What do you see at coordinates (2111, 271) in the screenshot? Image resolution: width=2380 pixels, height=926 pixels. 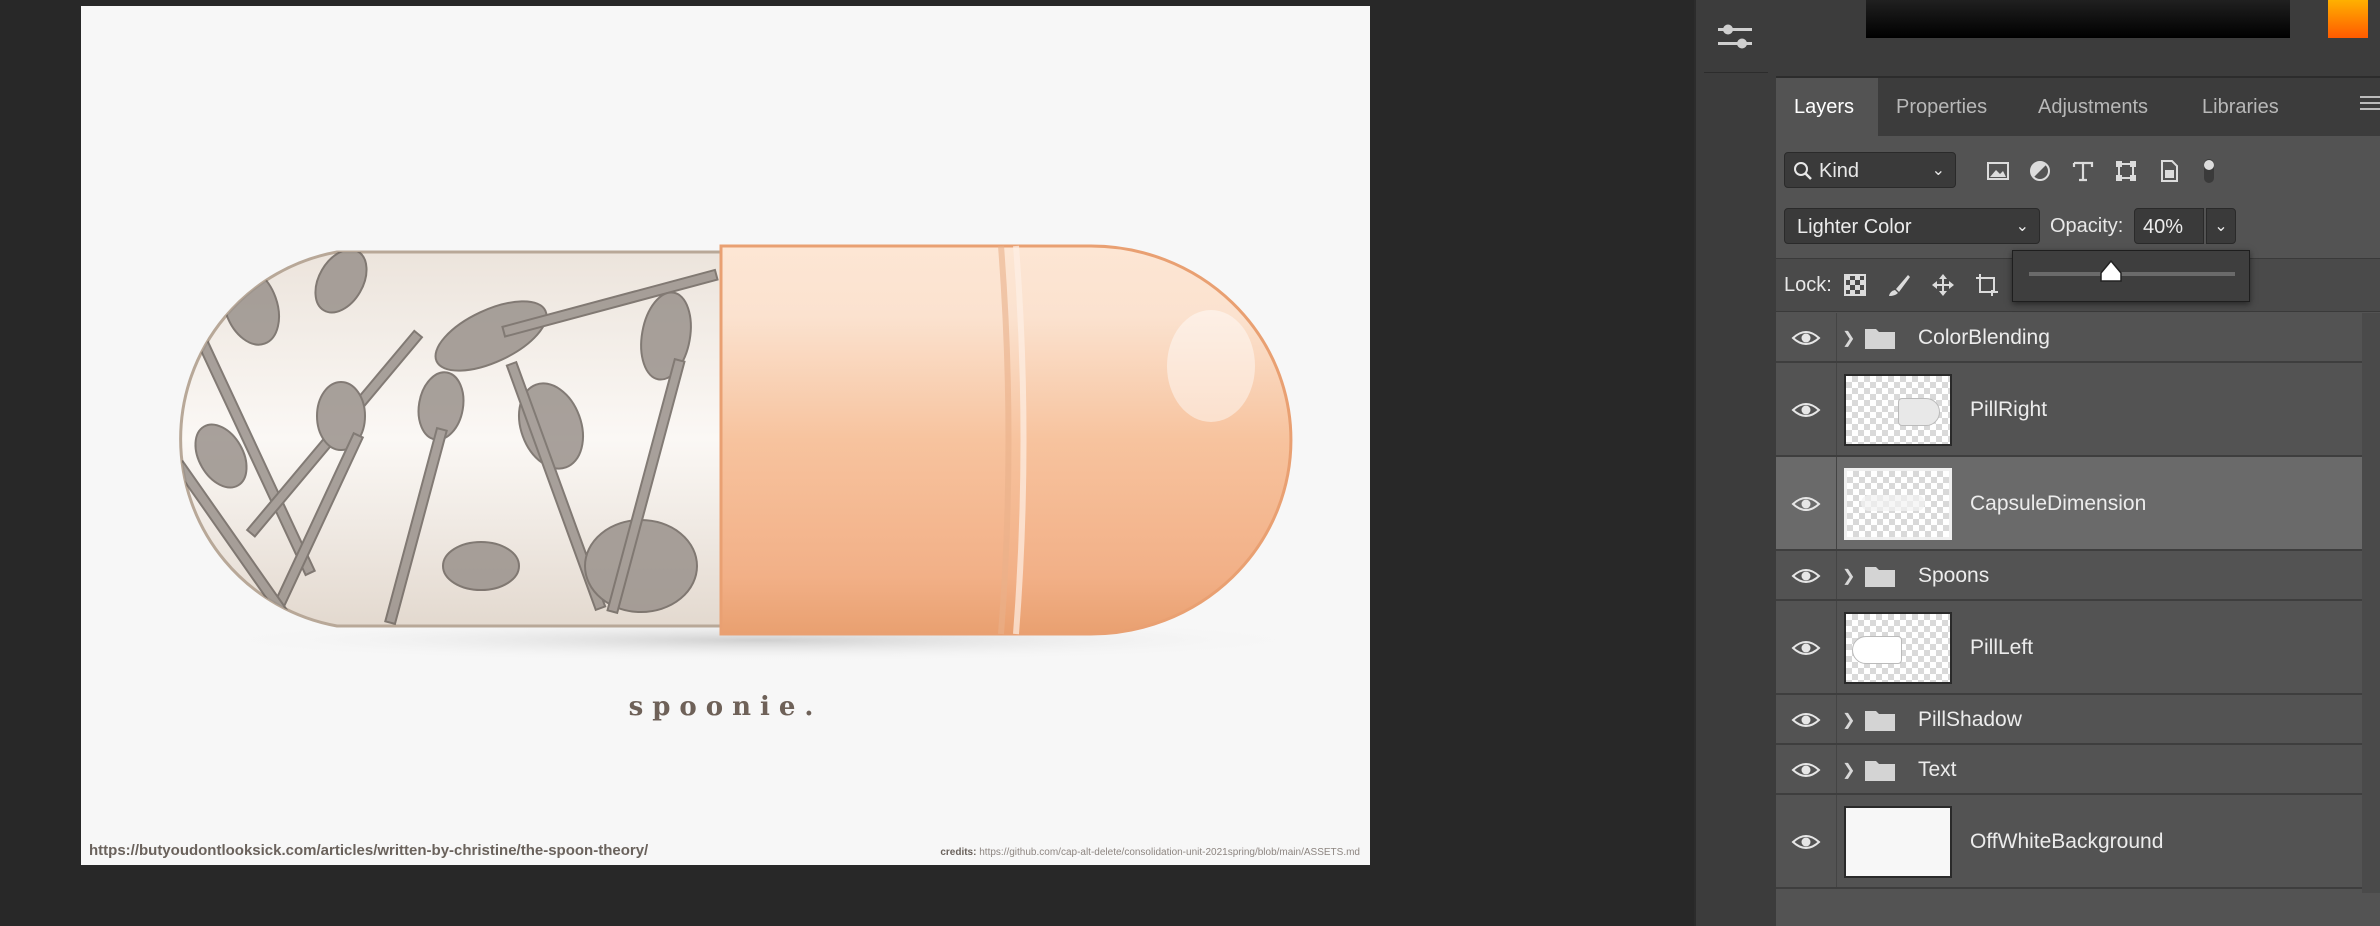 I see `opacity-slider-thumb` at bounding box center [2111, 271].